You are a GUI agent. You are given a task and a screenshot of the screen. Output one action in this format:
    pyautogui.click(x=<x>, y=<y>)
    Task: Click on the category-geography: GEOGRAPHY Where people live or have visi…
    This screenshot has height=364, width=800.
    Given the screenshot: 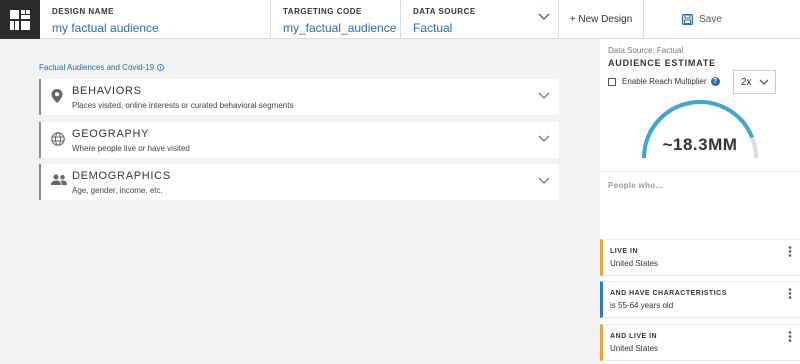 What is the action you would take?
    pyautogui.click(x=299, y=140)
    